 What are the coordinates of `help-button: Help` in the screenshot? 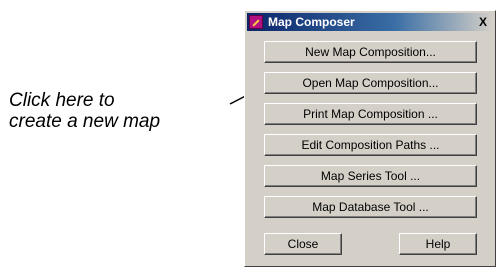 It's located at (438, 244).